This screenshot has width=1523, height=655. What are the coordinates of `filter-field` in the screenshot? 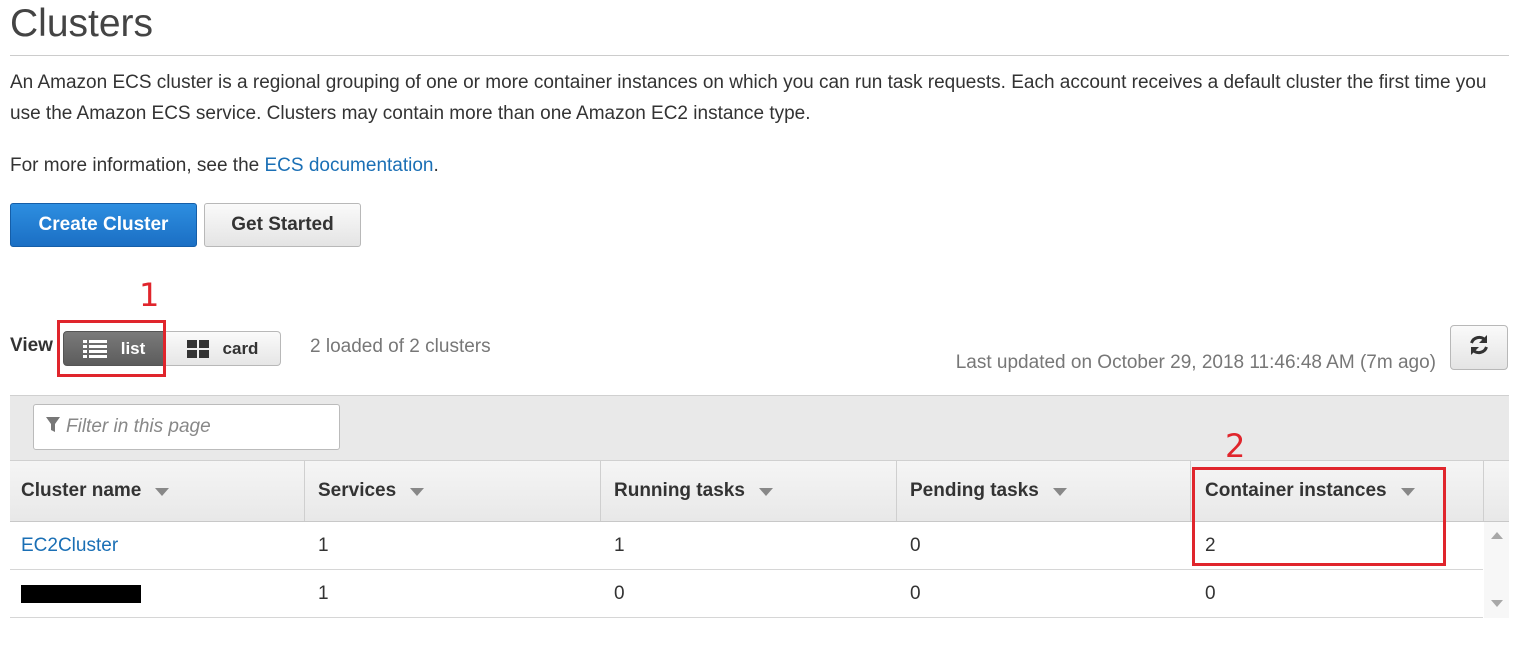 It's located at (186, 427).